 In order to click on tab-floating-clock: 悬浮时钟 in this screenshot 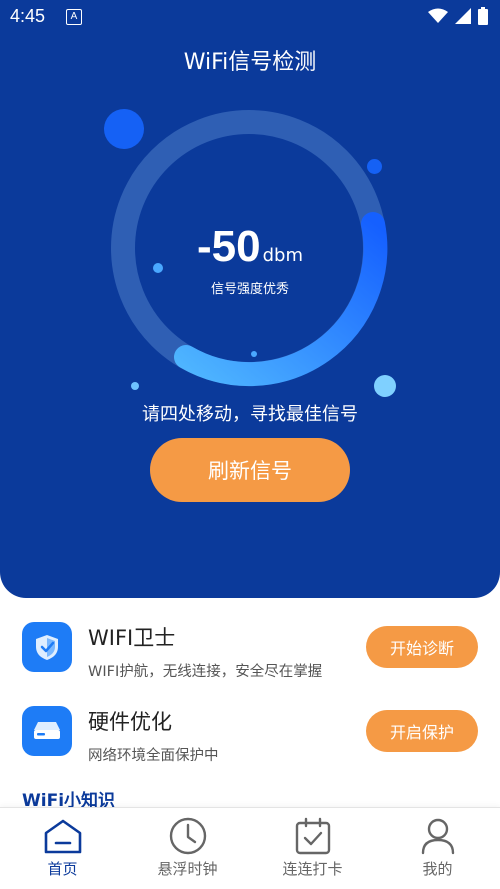, I will do `click(187, 848)`.